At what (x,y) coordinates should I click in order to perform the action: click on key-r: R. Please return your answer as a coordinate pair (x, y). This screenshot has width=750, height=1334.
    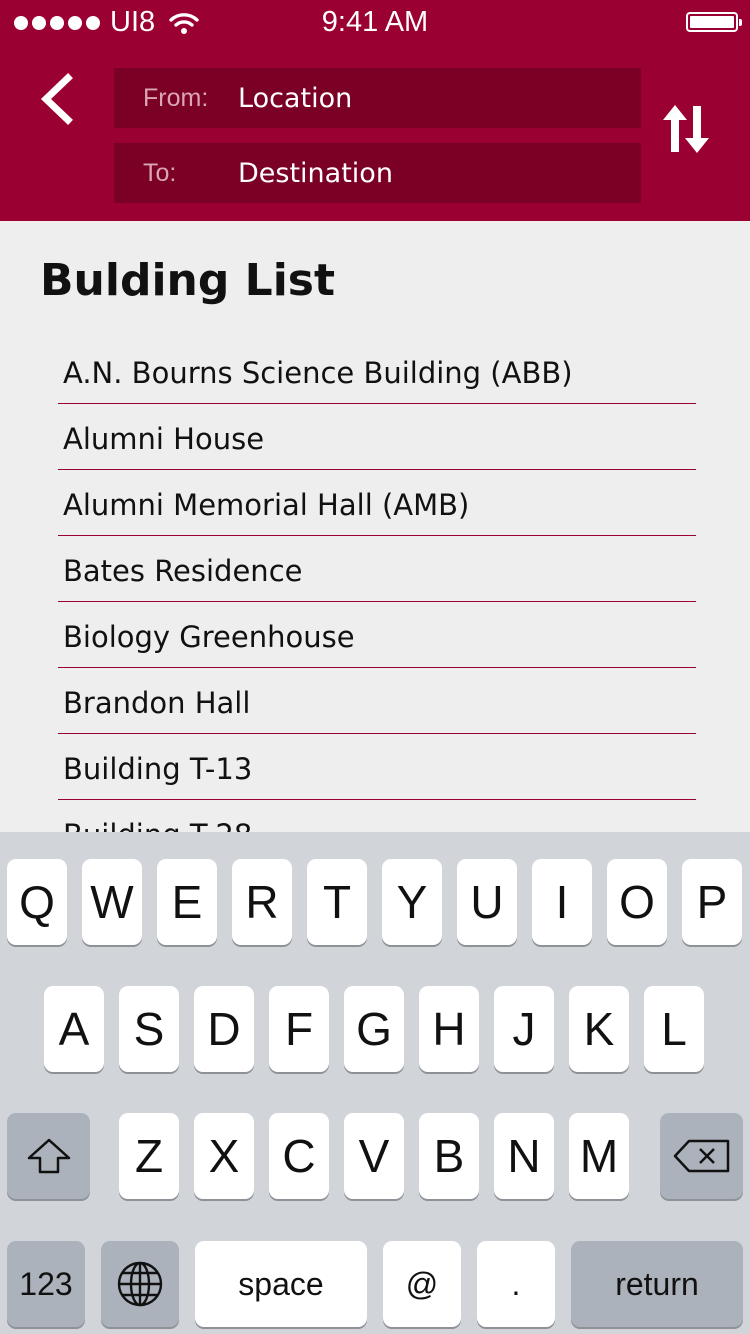
    Looking at the image, I should click on (262, 902).